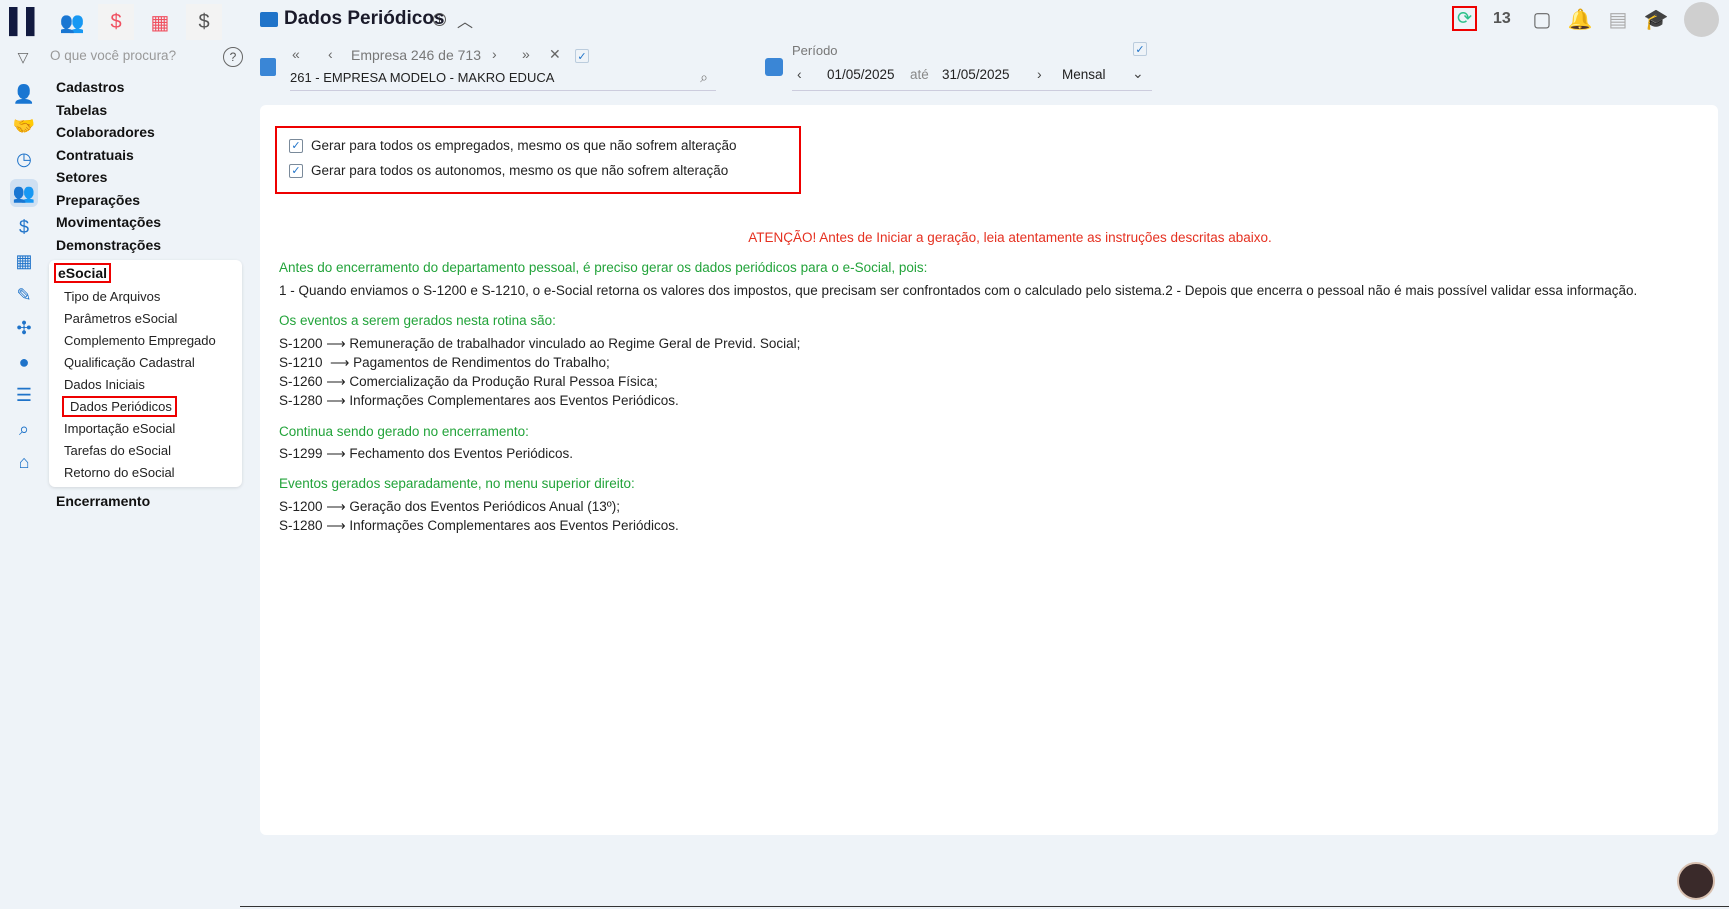  Describe the element at coordinates (119, 428) in the screenshot. I see `submenu-importacao: Importação eSocial` at that location.